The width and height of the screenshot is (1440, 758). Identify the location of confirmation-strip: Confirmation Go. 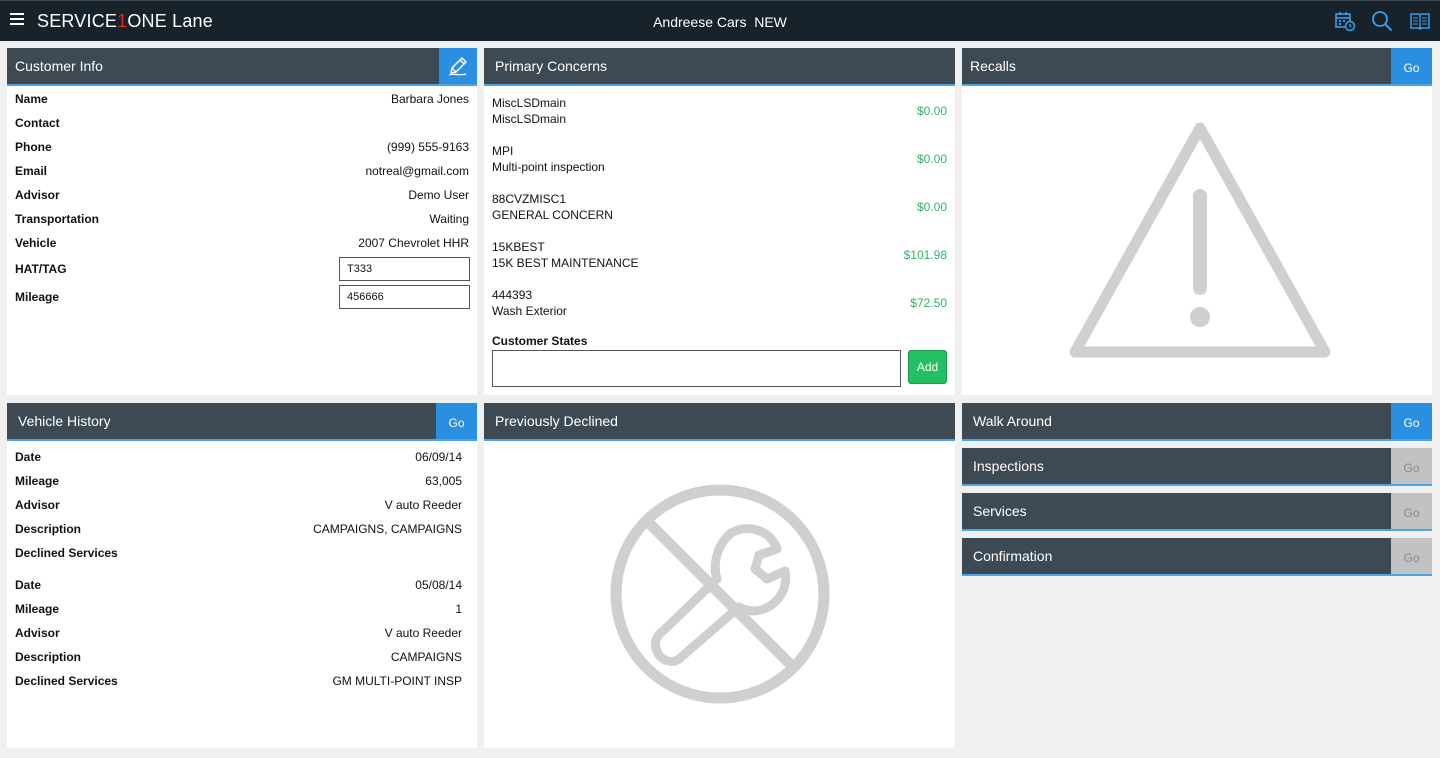
(1197, 557).